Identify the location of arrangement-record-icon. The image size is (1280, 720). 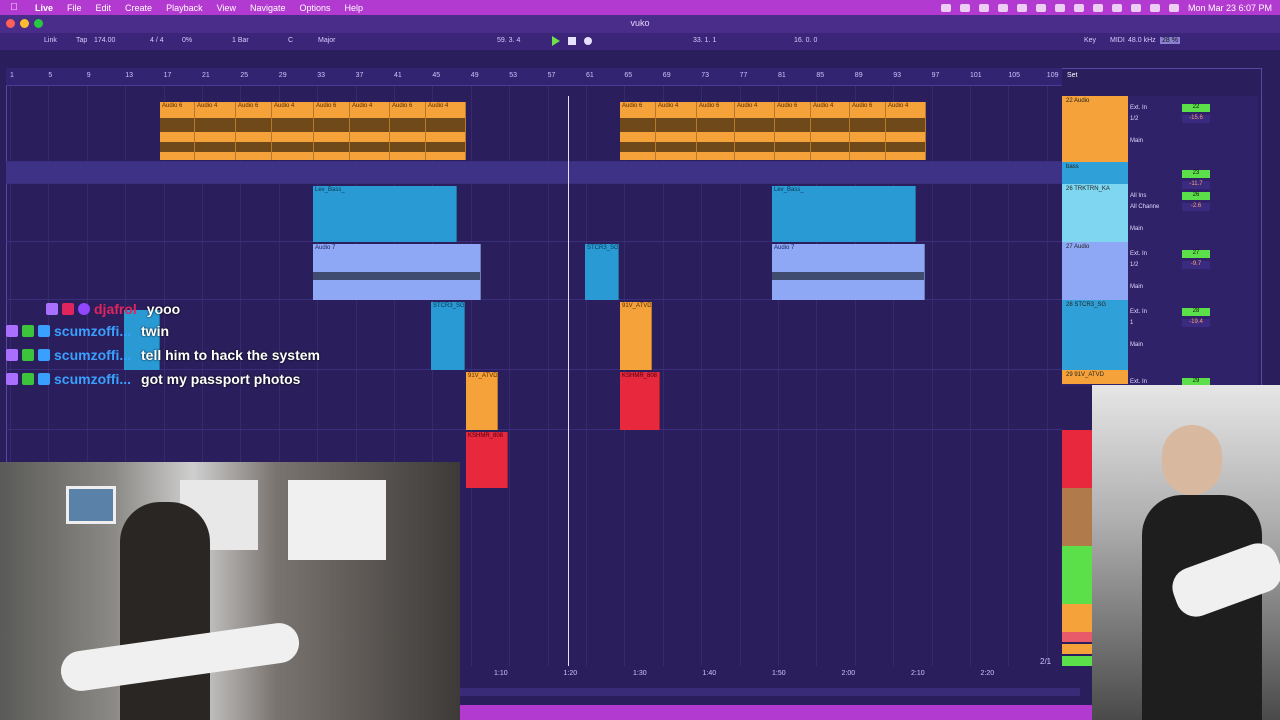
(588, 41).